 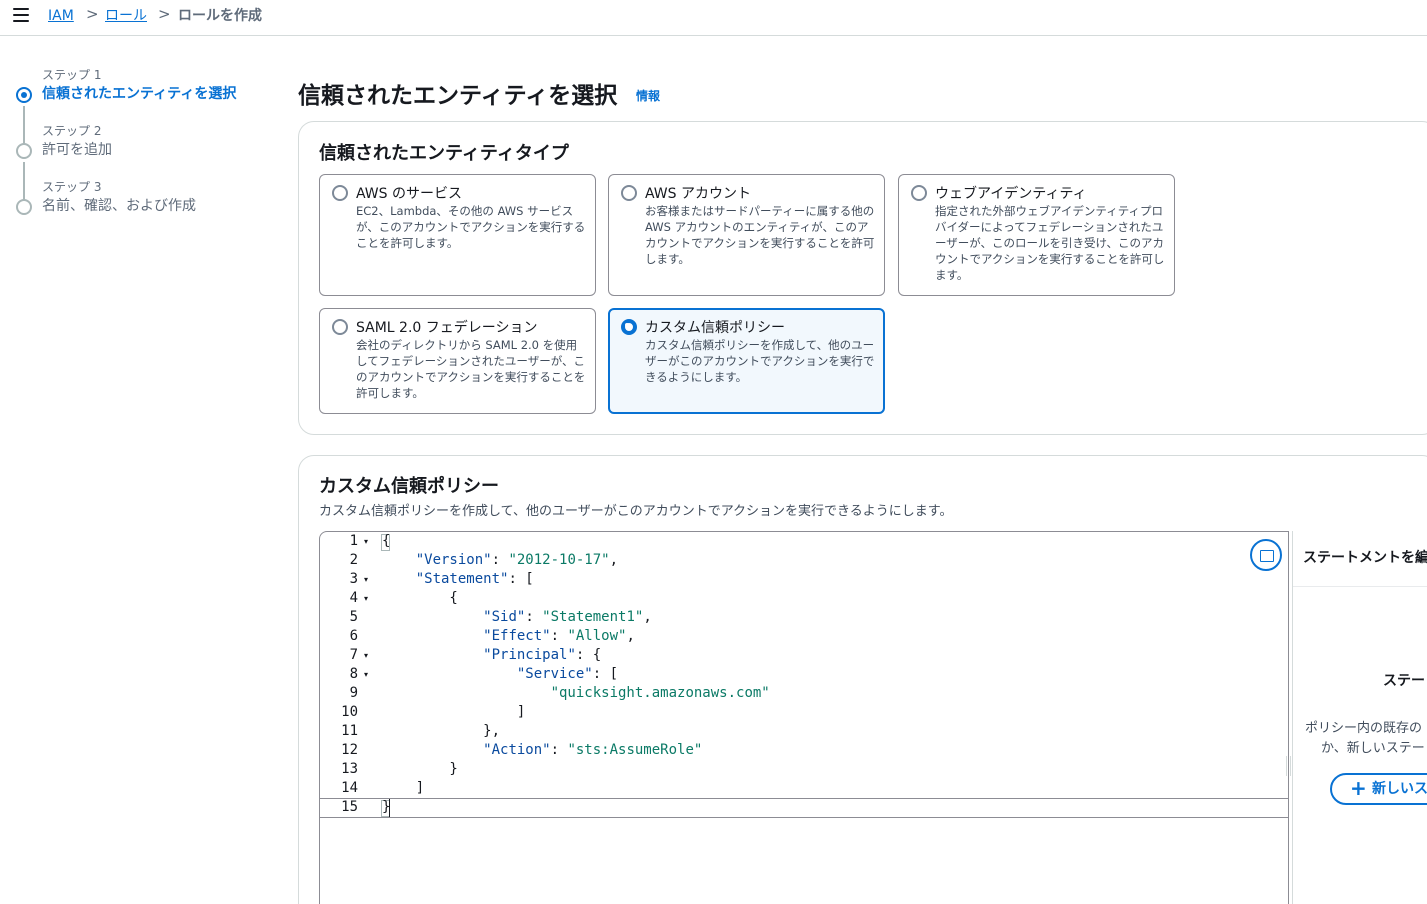 What do you see at coordinates (648, 95) in the screenshot?
I see `info-link: 情報` at bounding box center [648, 95].